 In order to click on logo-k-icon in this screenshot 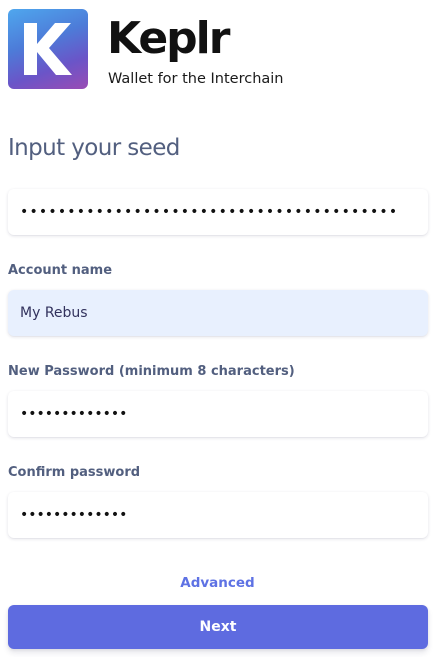, I will do `click(48, 49)`.